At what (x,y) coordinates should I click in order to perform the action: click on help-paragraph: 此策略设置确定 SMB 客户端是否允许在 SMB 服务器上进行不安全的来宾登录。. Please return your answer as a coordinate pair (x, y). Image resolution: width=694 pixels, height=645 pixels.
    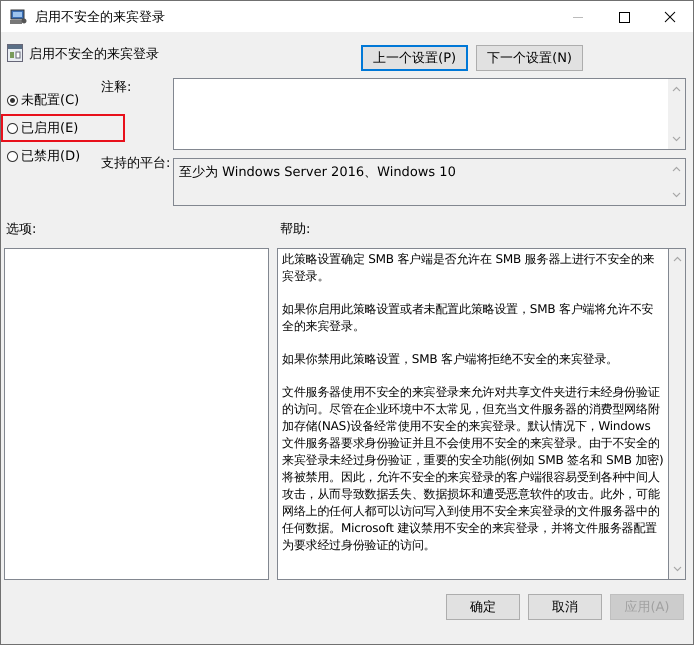
    Looking at the image, I should click on (469, 268).